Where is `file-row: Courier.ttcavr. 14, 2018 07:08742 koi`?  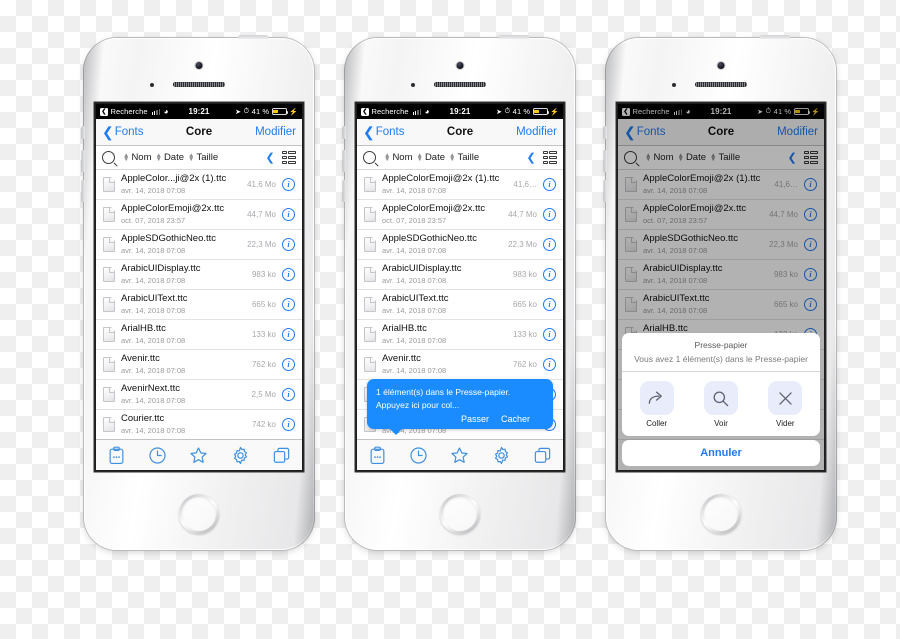
file-row: Courier.ttcavr. 14, 2018 07:08742 koi is located at coordinates (199, 425).